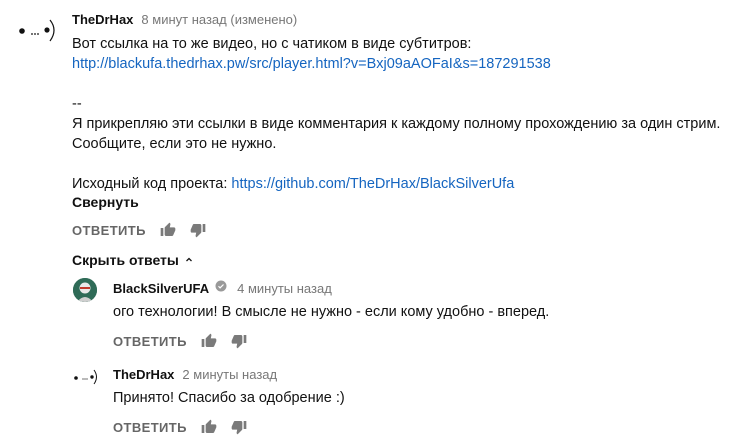 This screenshot has width=729, height=442. Describe the element at coordinates (125, 260) in the screenshot. I see `hide-replies-label: Скрыть ответы` at that location.